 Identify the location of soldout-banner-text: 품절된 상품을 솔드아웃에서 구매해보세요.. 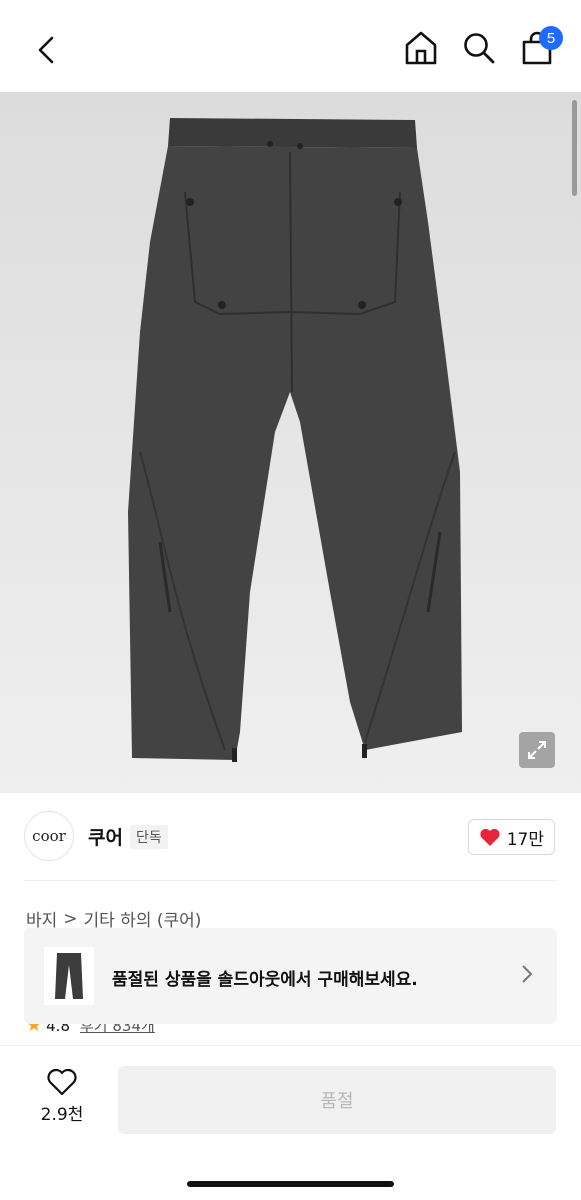
(265, 980).